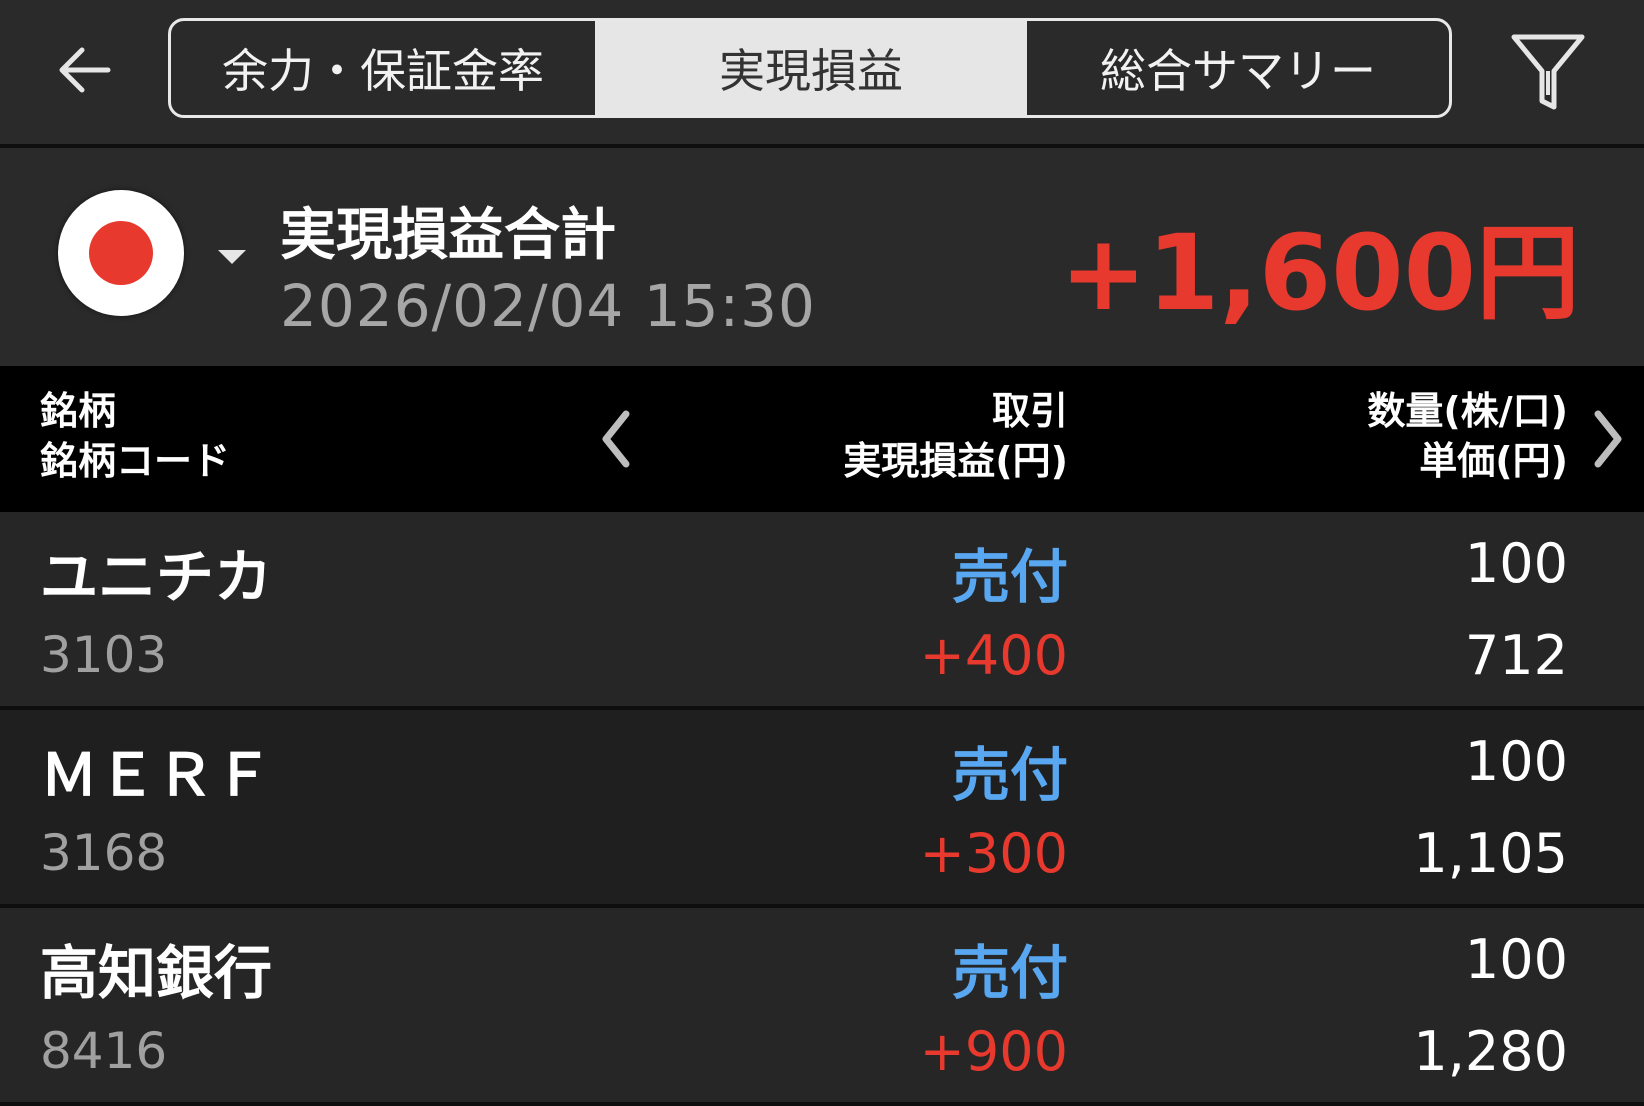 Image resolution: width=1644 pixels, height=1106 pixels. I want to click on chevron-down-icon, so click(232, 258).